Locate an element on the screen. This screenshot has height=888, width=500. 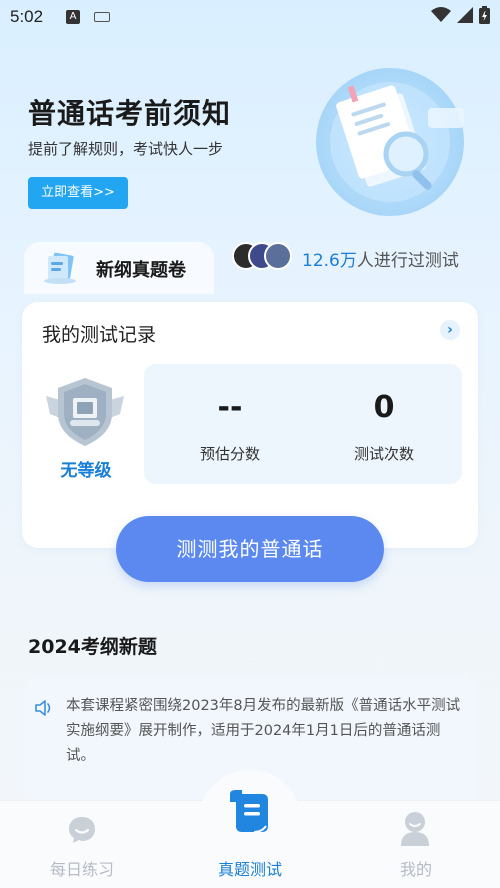
hero-title: 普通话考前须知 is located at coordinates (130, 113).